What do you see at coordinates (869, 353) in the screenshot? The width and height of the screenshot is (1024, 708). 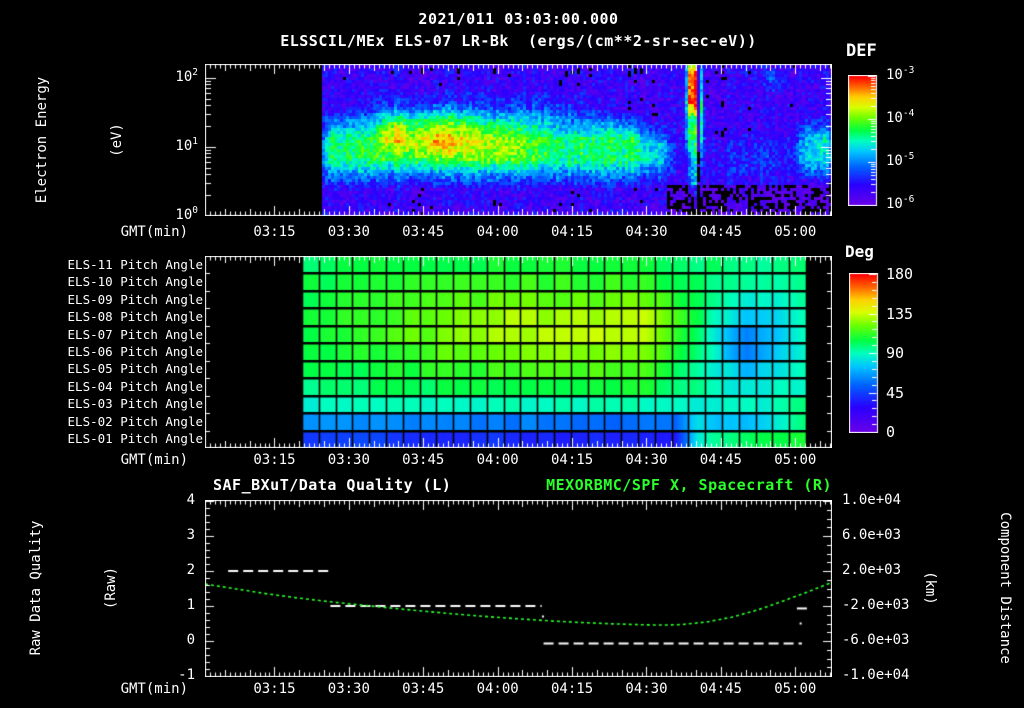 I see `deg-colorbar` at bounding box center [869, 353].